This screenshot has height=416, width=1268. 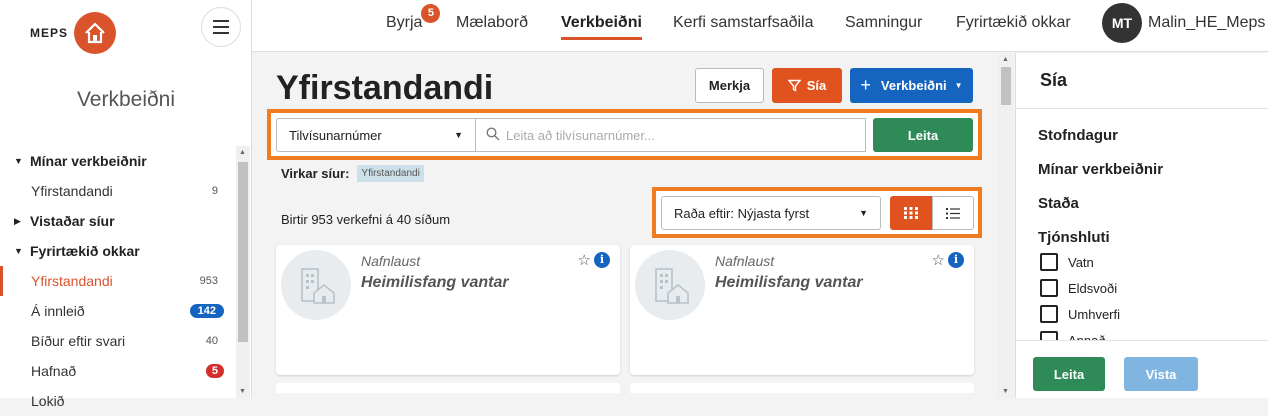 I want to click on sidebar-title: Verkbeiðni, so click(x=126, y=99).